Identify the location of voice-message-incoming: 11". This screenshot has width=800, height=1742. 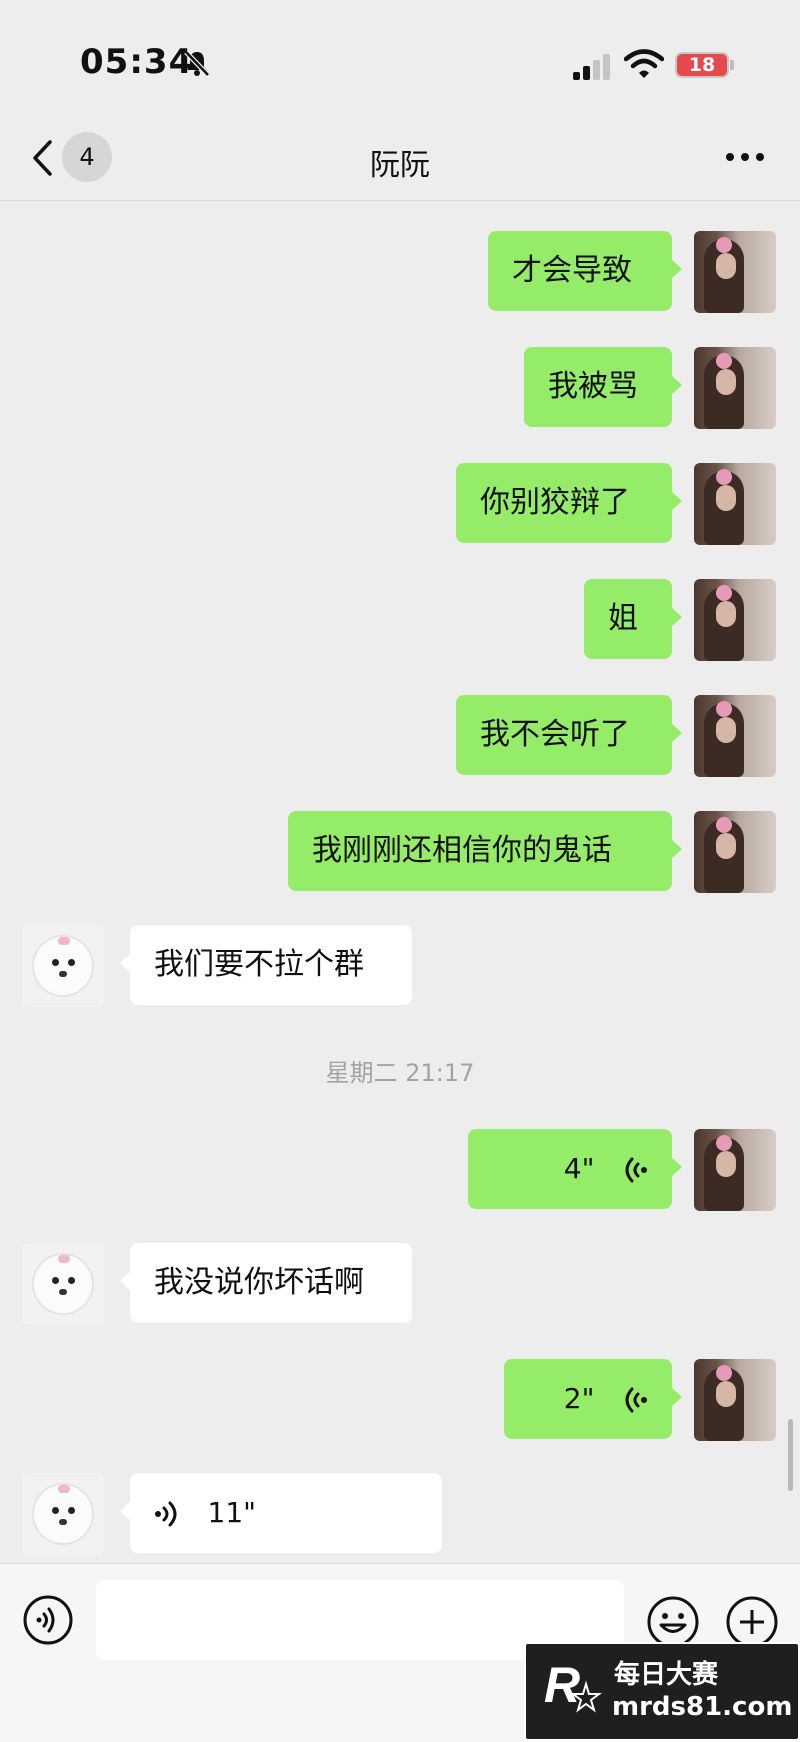
(281, 1513).